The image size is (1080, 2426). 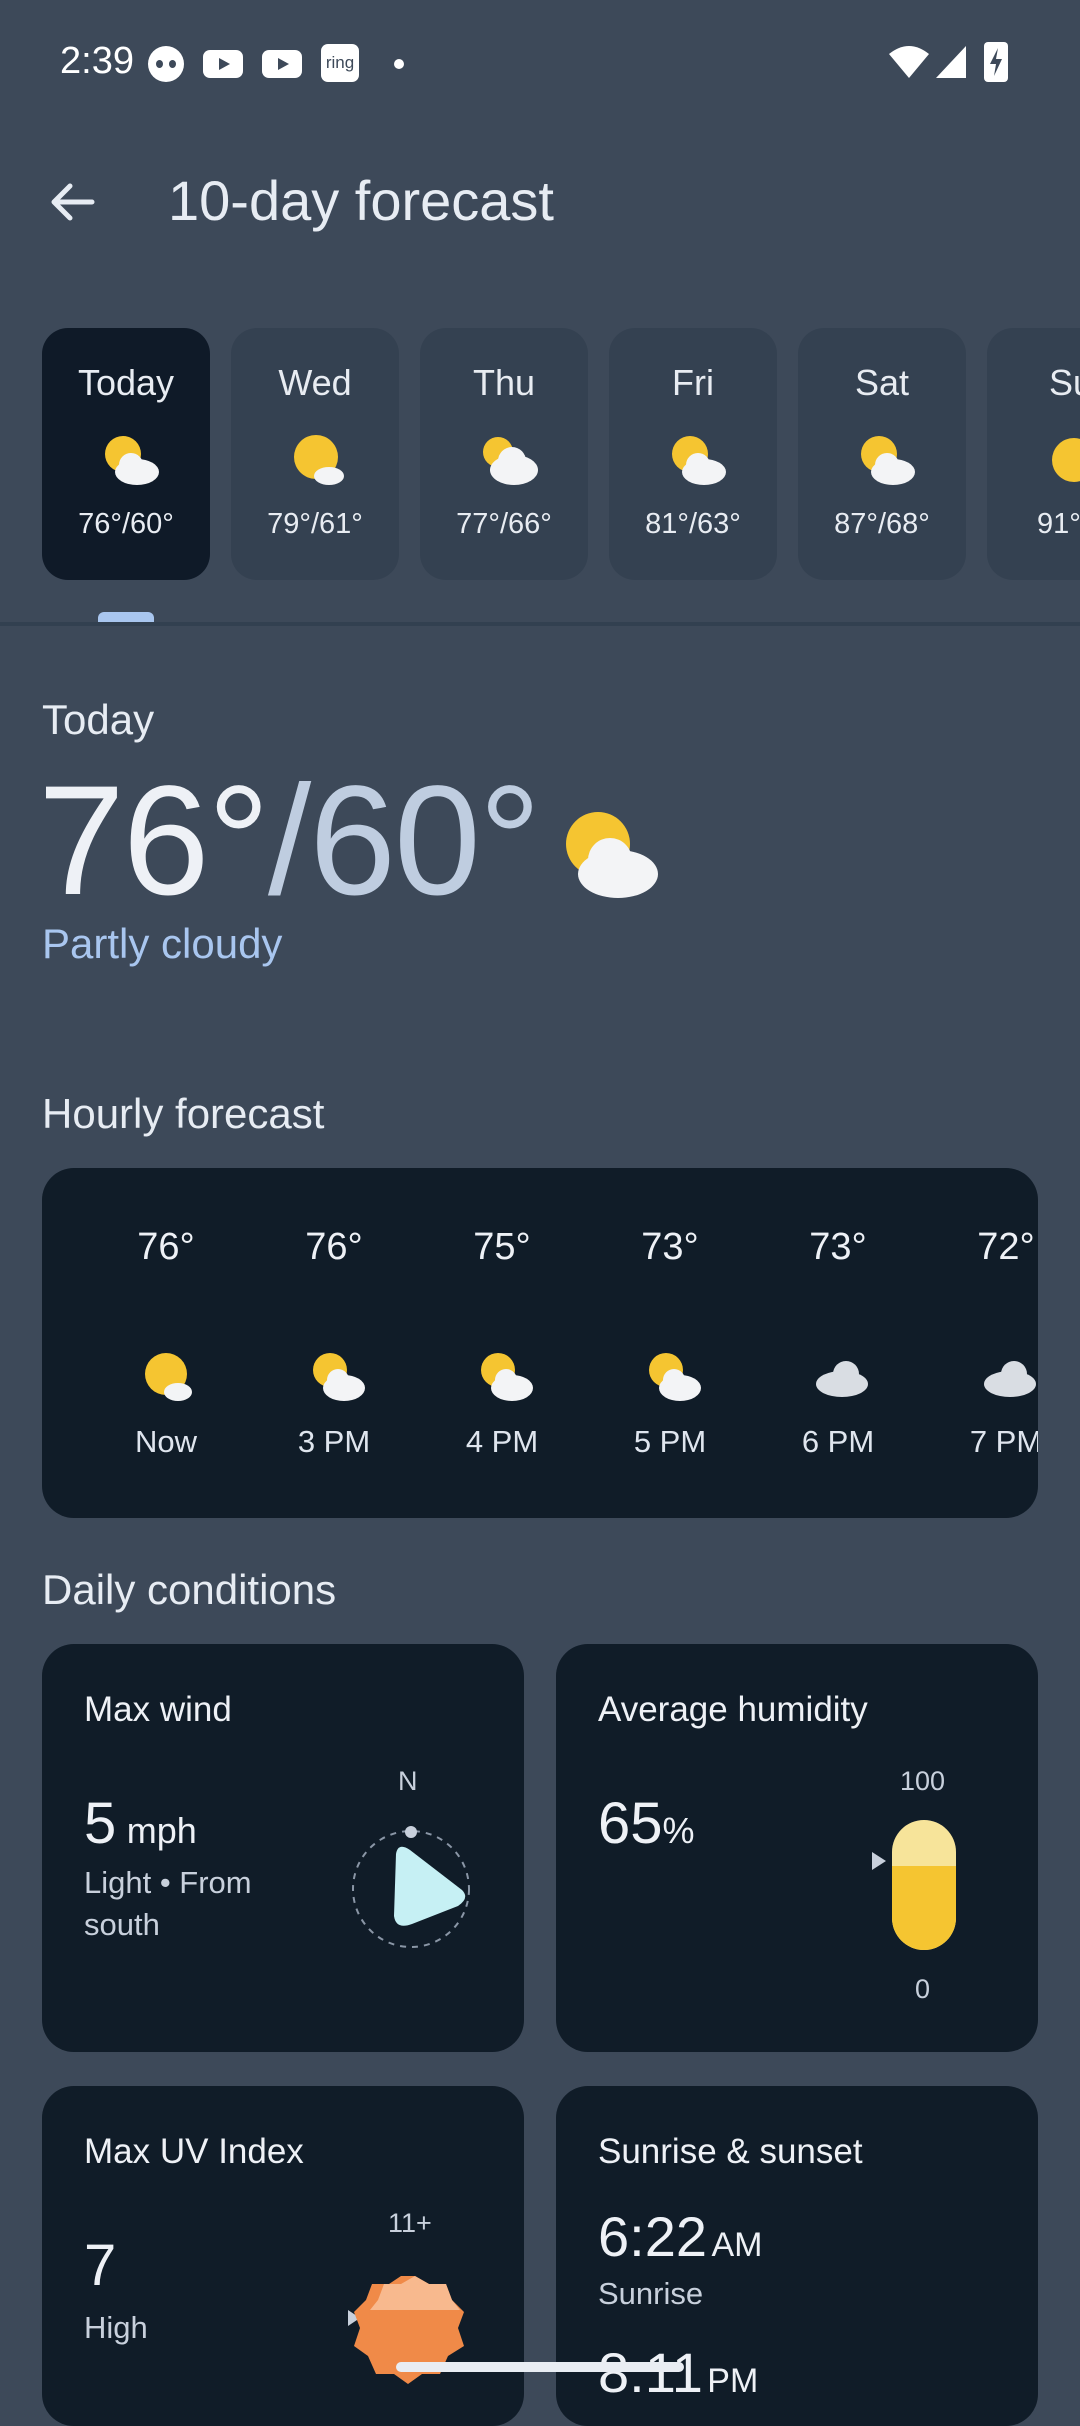 What do you see at coordinates (797, 1848) in the screenshot?
I see `average-humidity-card: Average humidity 65% 100 0` at bounding box center [797, 1848].